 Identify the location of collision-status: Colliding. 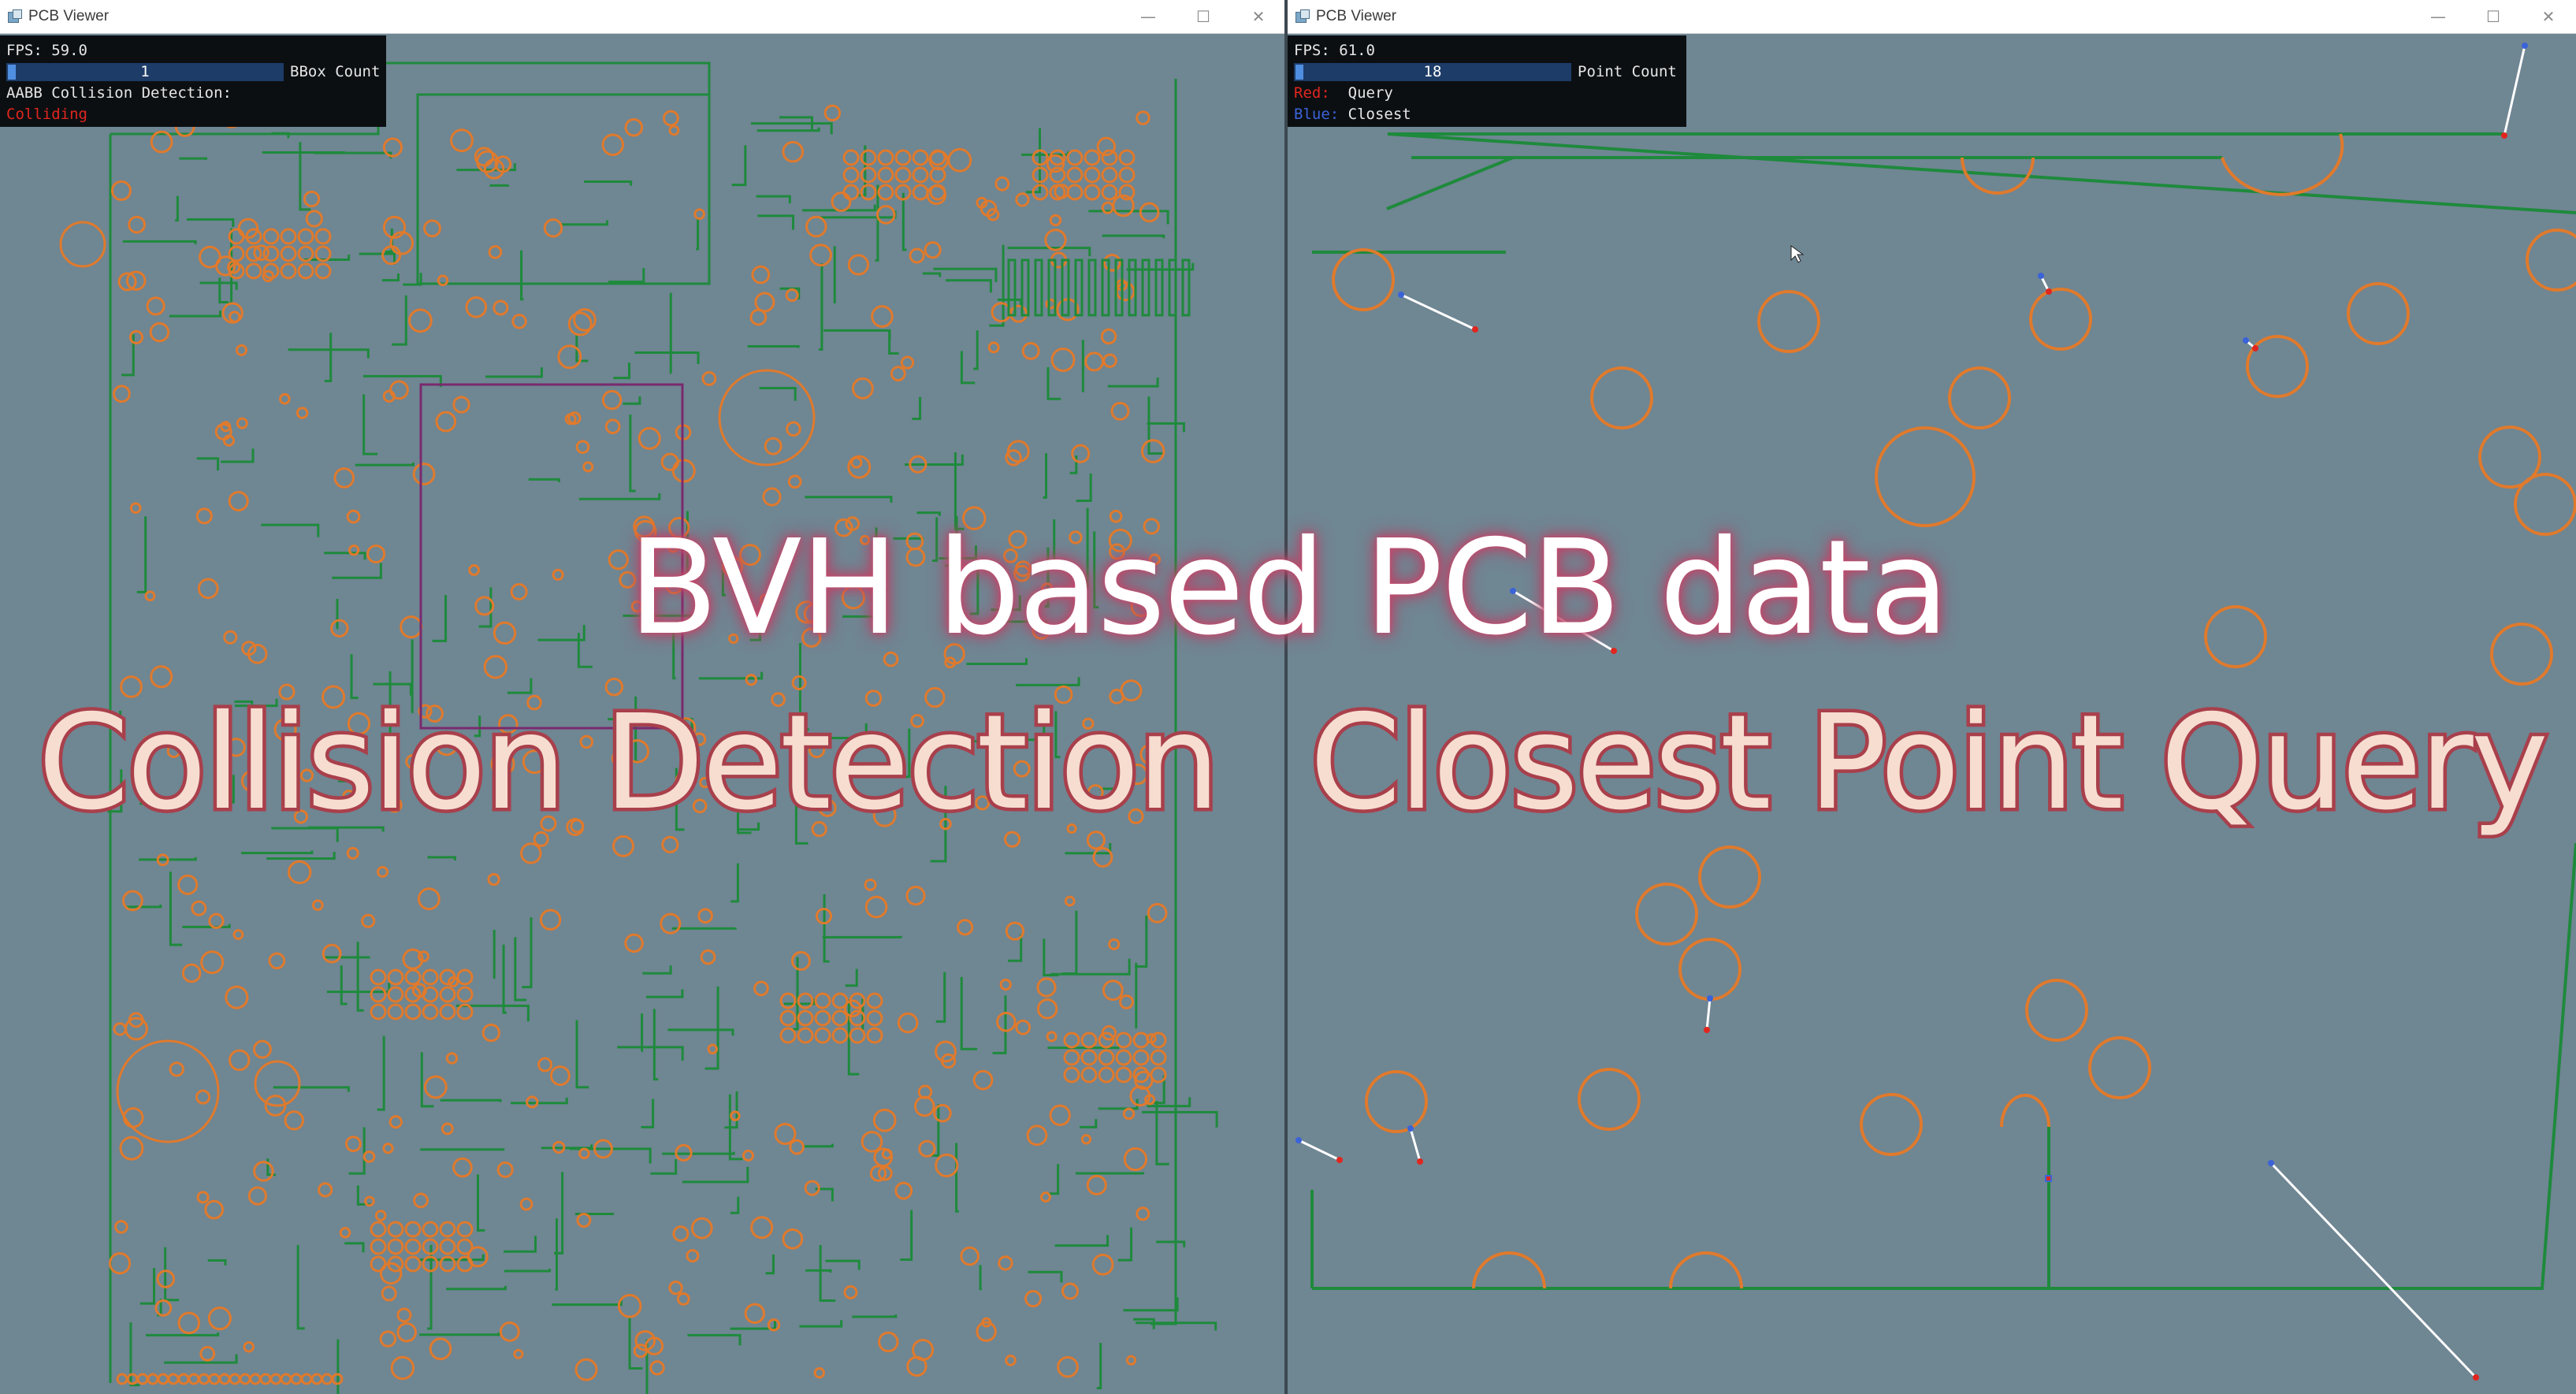
(46, 115).